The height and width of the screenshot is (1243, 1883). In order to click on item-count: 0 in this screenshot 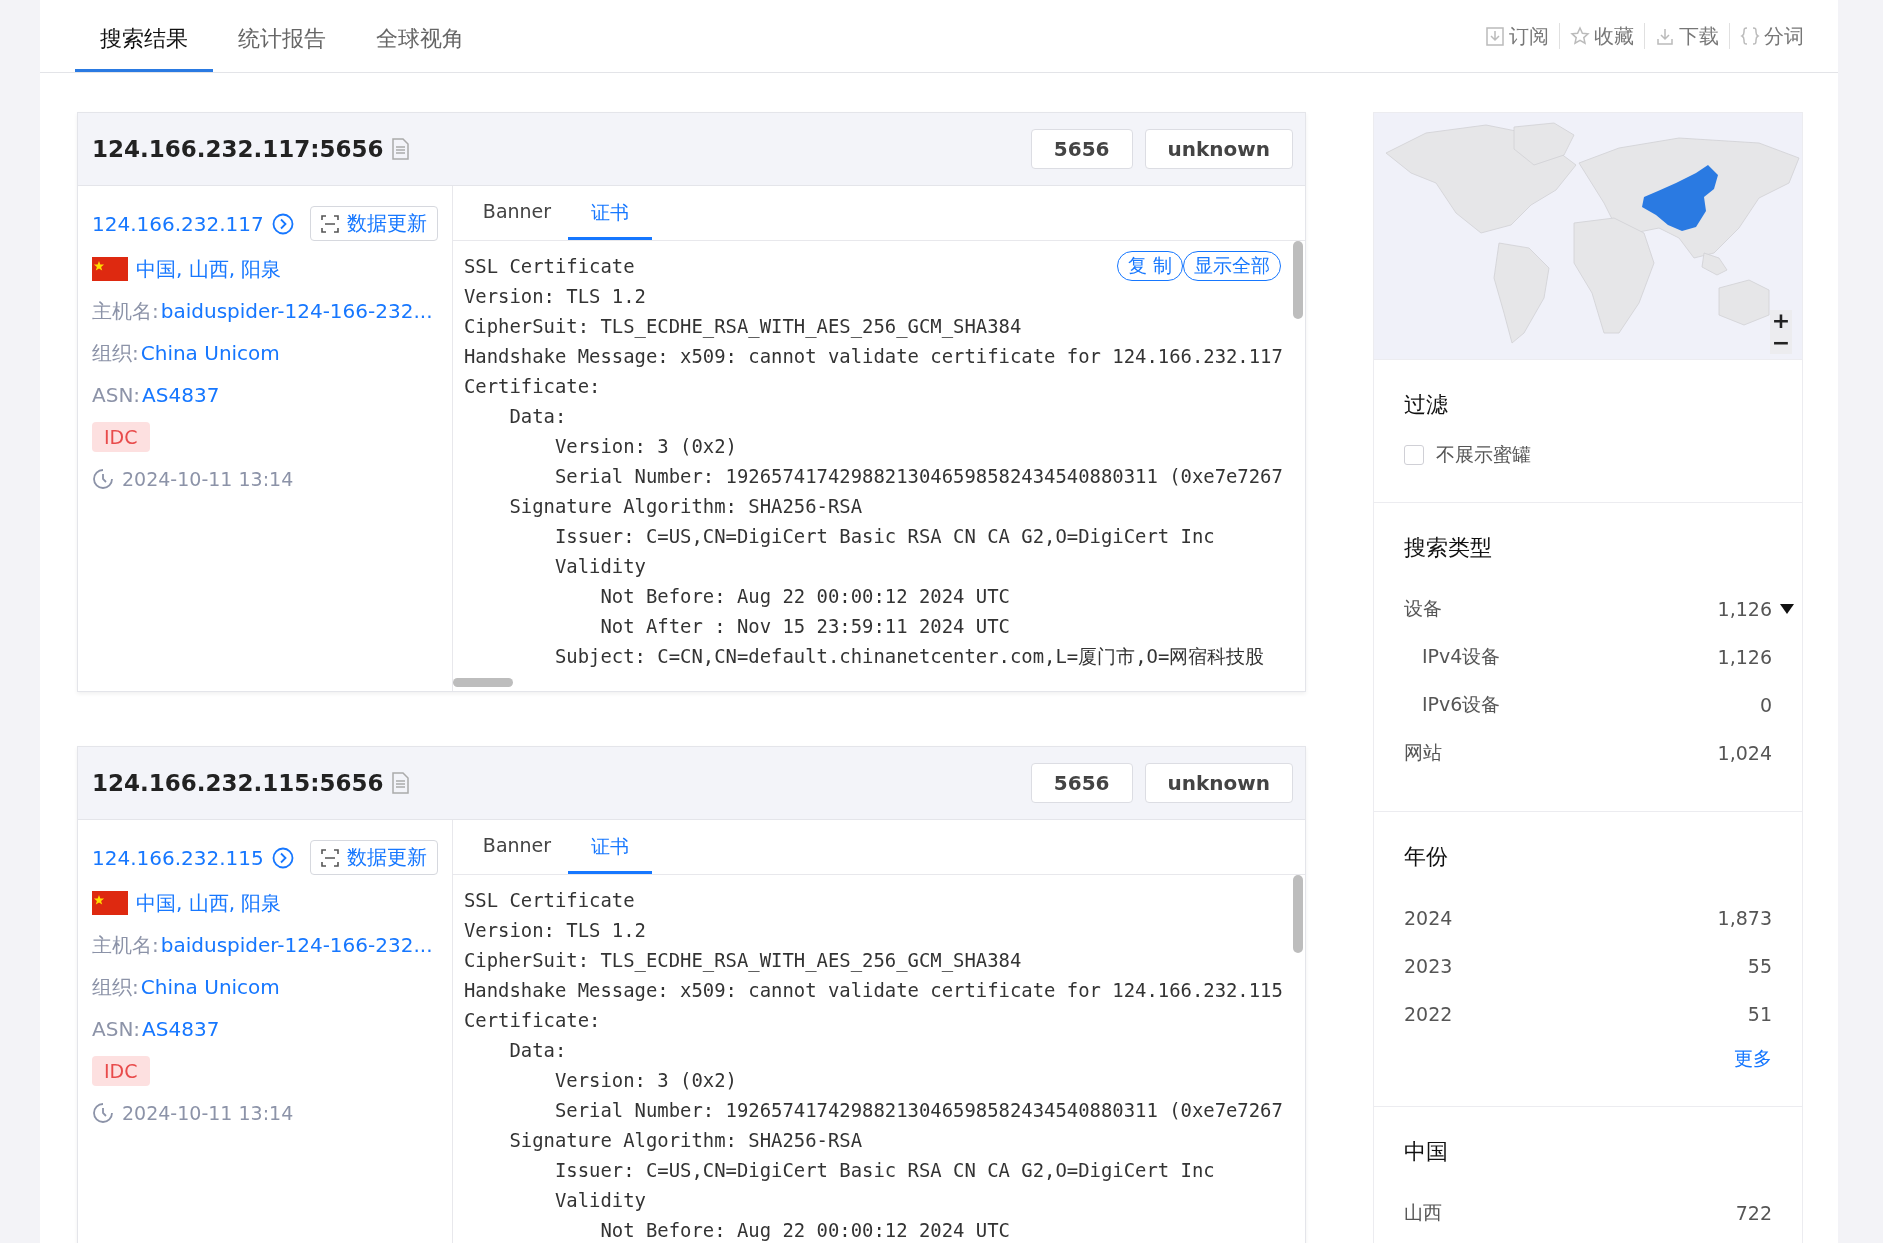, I will do `click(1765, 705)`.